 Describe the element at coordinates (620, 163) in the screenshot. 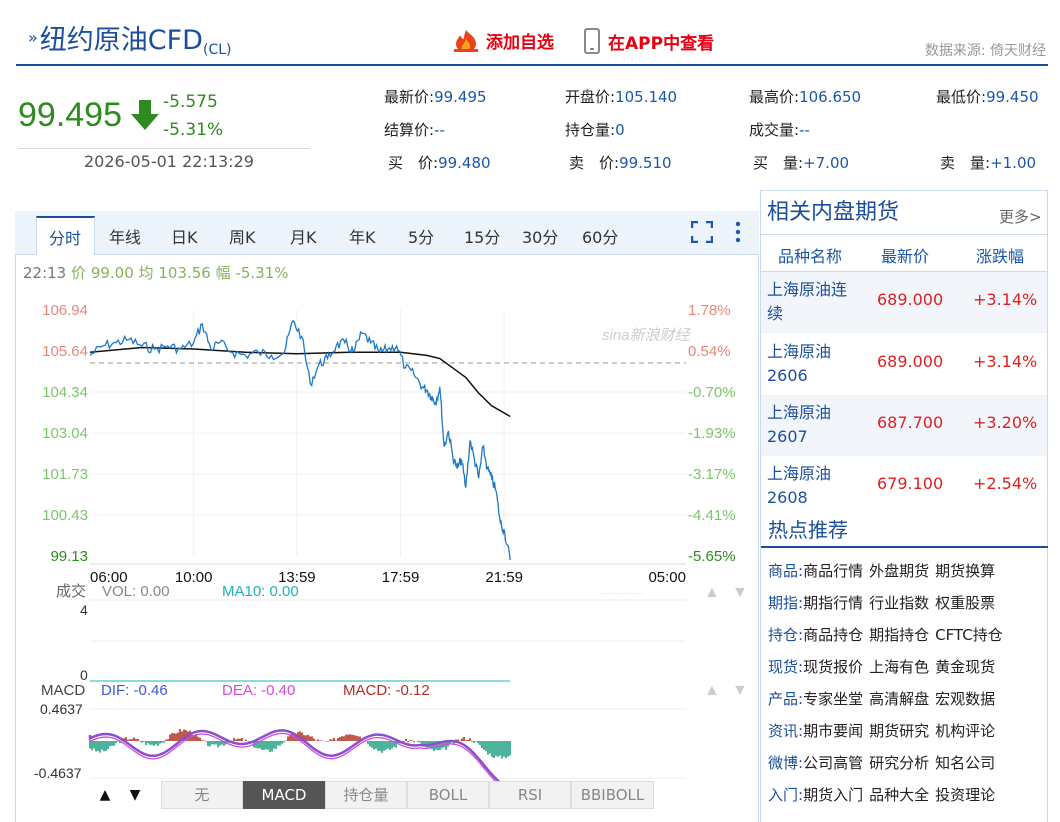

I see `stat-ask: 卖 价:99.510` at that location.